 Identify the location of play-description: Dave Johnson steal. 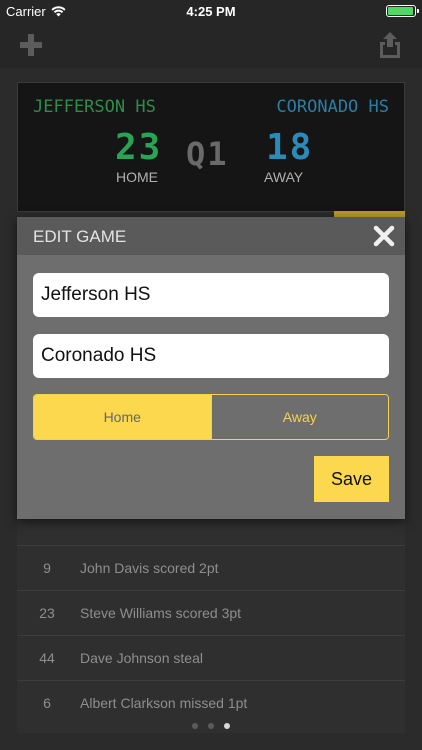
(141, 658).